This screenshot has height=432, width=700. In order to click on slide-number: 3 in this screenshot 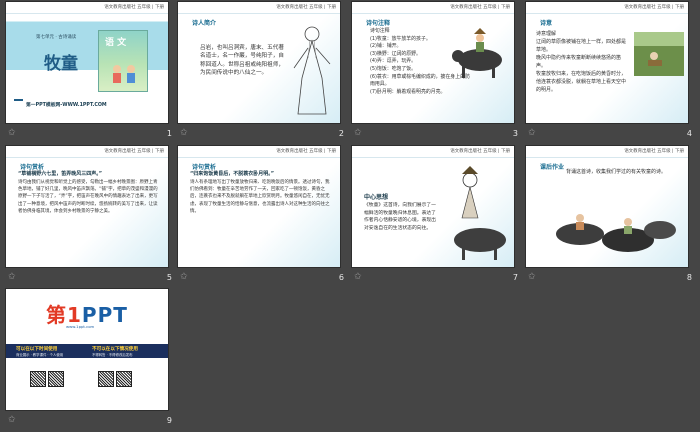, I will do `click(515, 133)`.